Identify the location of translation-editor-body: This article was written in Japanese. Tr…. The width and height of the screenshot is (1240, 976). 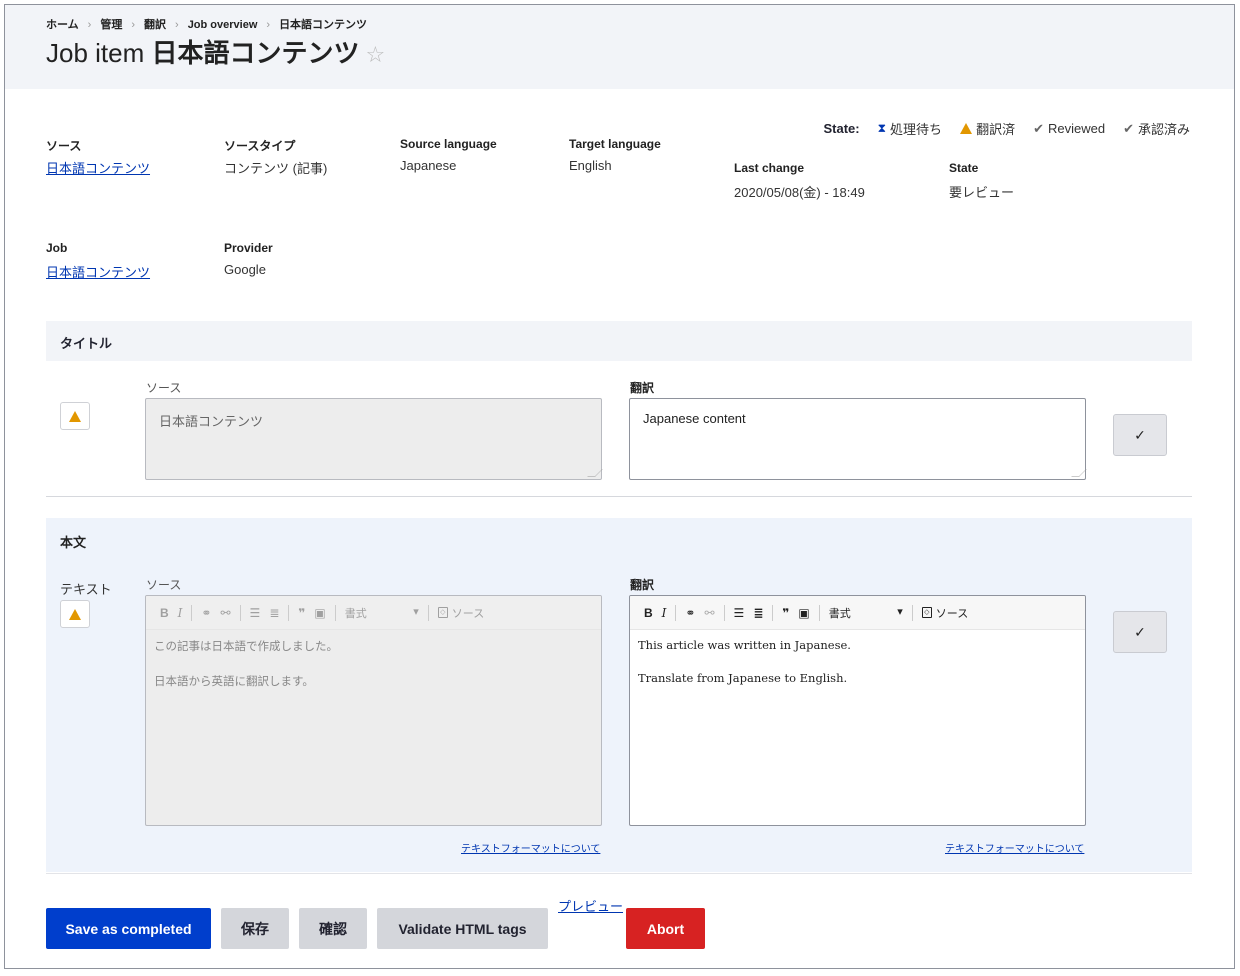
(857, 671).